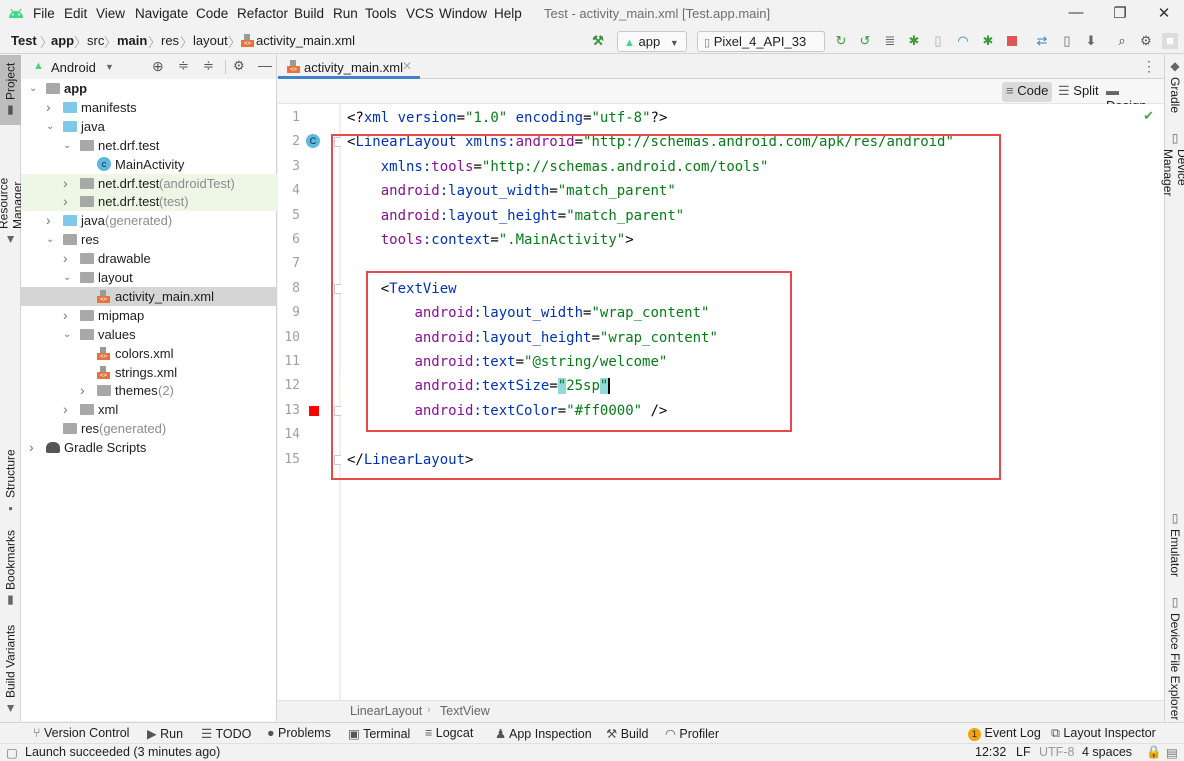  Describe the element at coordinates (289, 435) in the screenshot. I see `line-number: 14` at that location.